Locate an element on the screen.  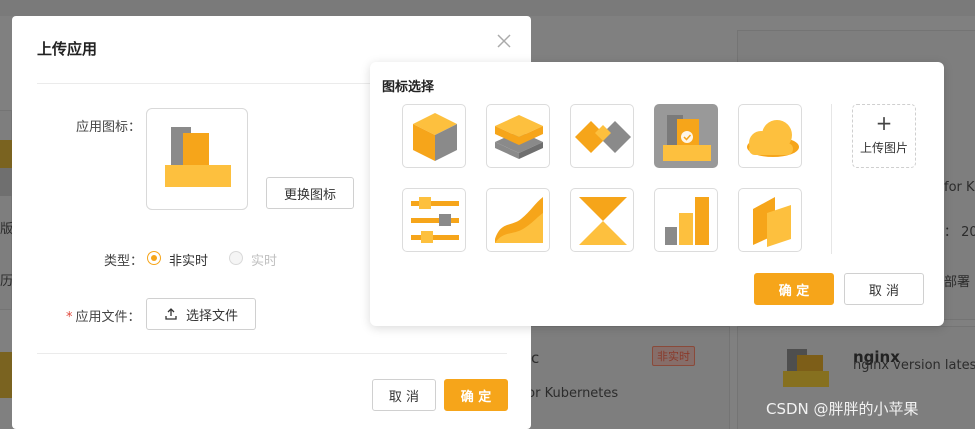
icon-option-diamonds is located at coordinates (602, 136).